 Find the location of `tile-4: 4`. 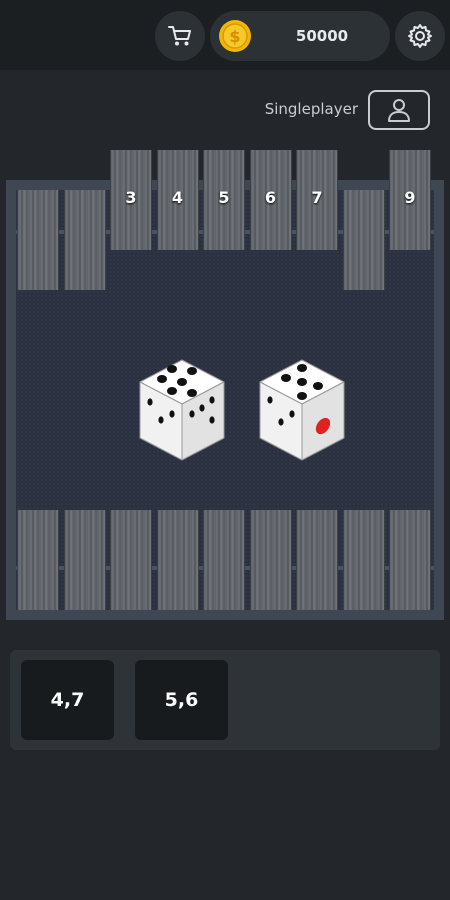

tile-4: 4 is located at coordinates (177, 200).